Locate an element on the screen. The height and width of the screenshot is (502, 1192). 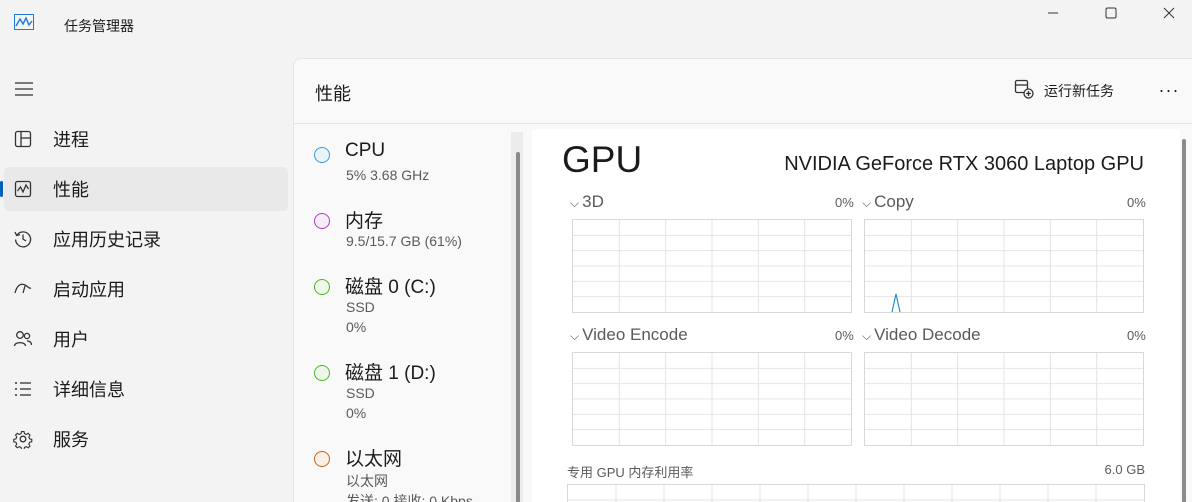
sidebar-item-label: 用户 is located at coordinates (71, 340).